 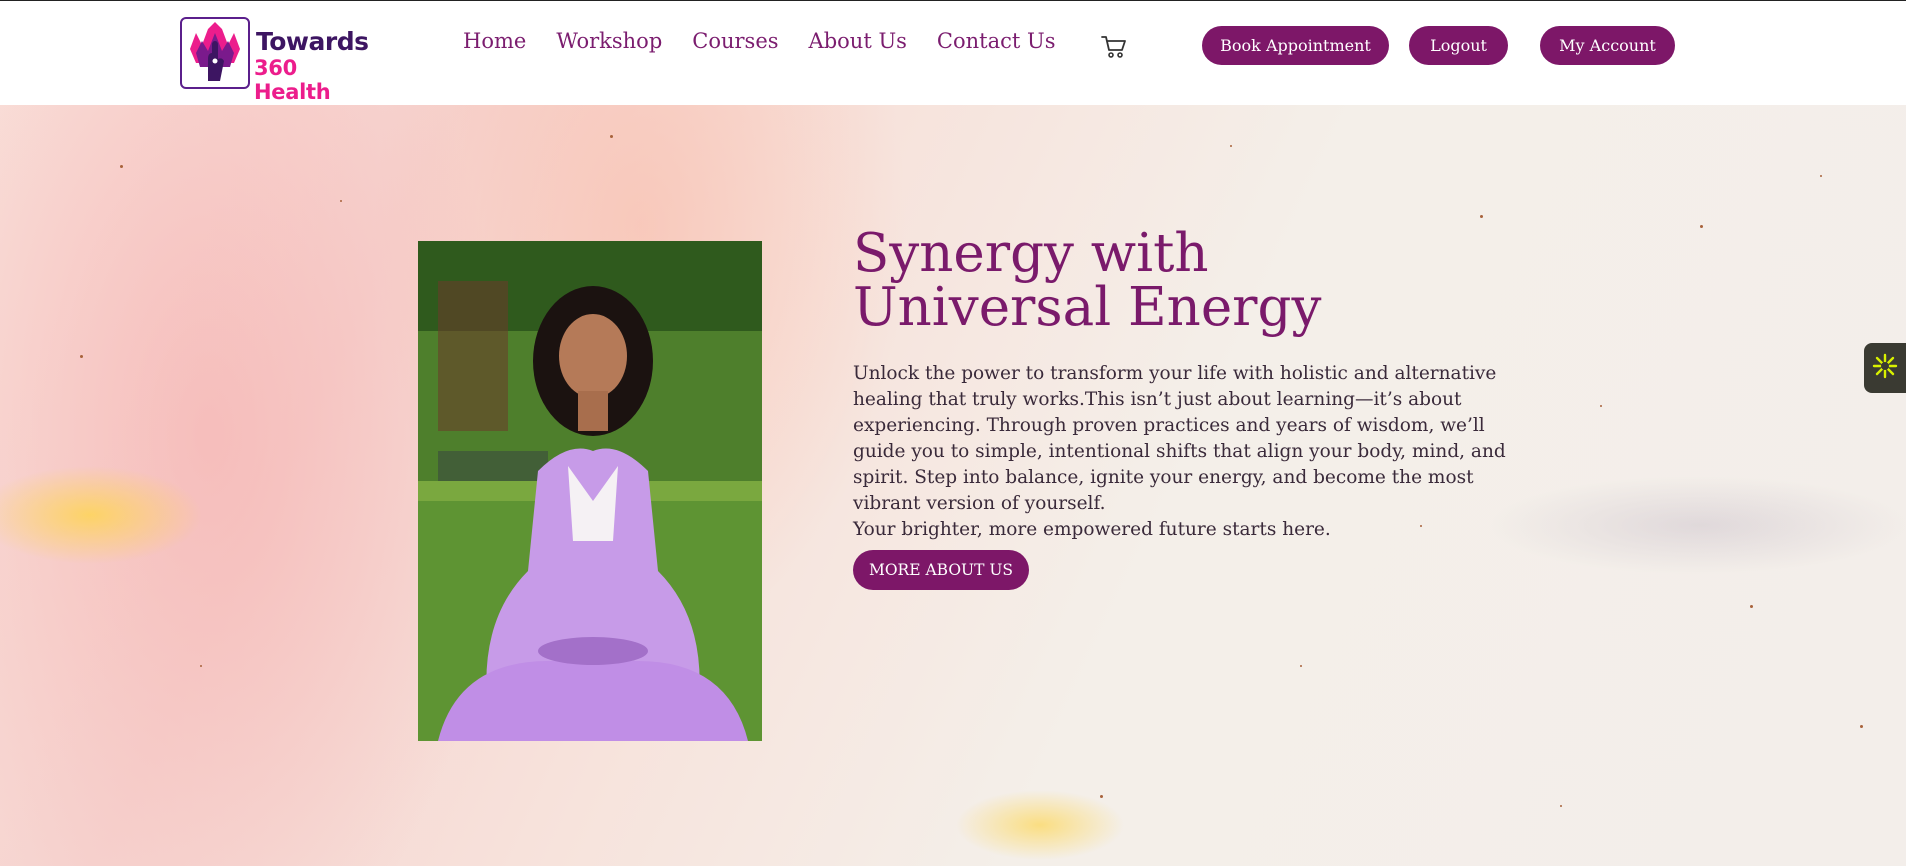 What do you see at coordinates (996, 41) in the screenshot?
I see `nav-contact-us: Contact Us` at bounding box center [996, 41].